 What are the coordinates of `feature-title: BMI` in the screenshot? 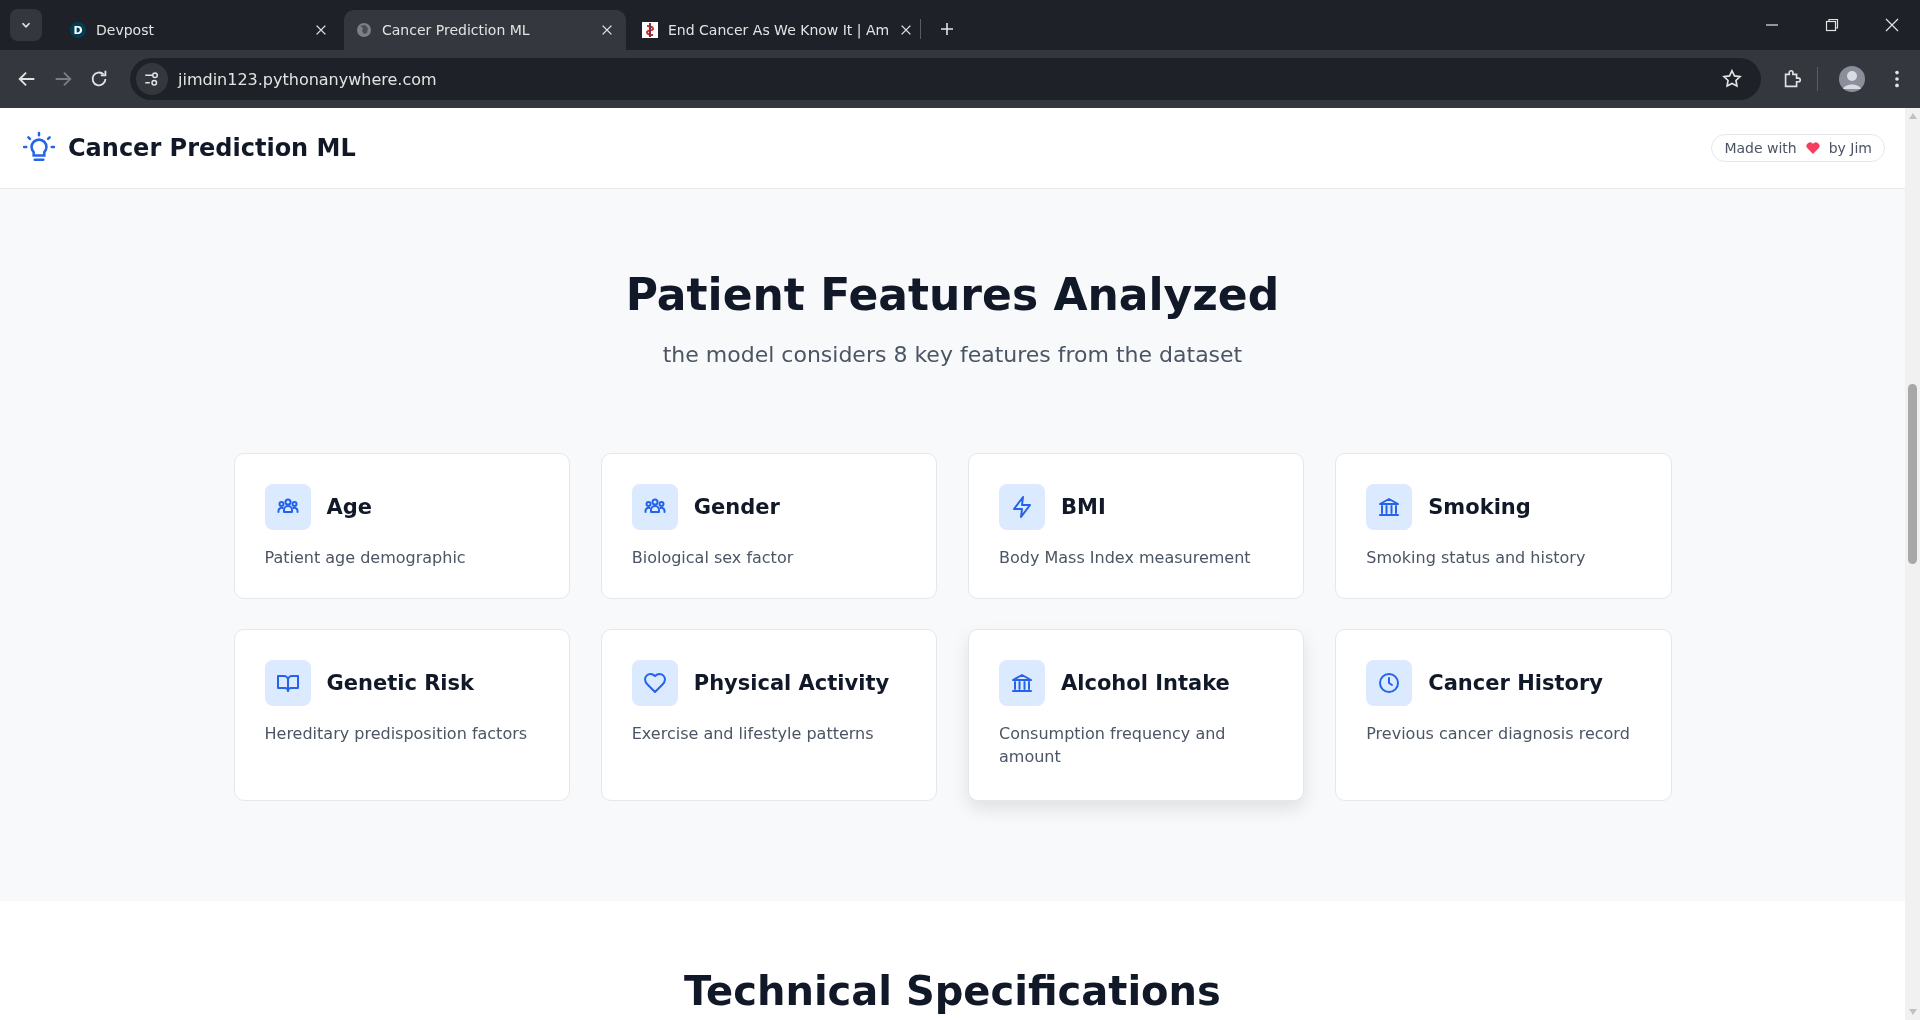 It's located at (1083, 507).